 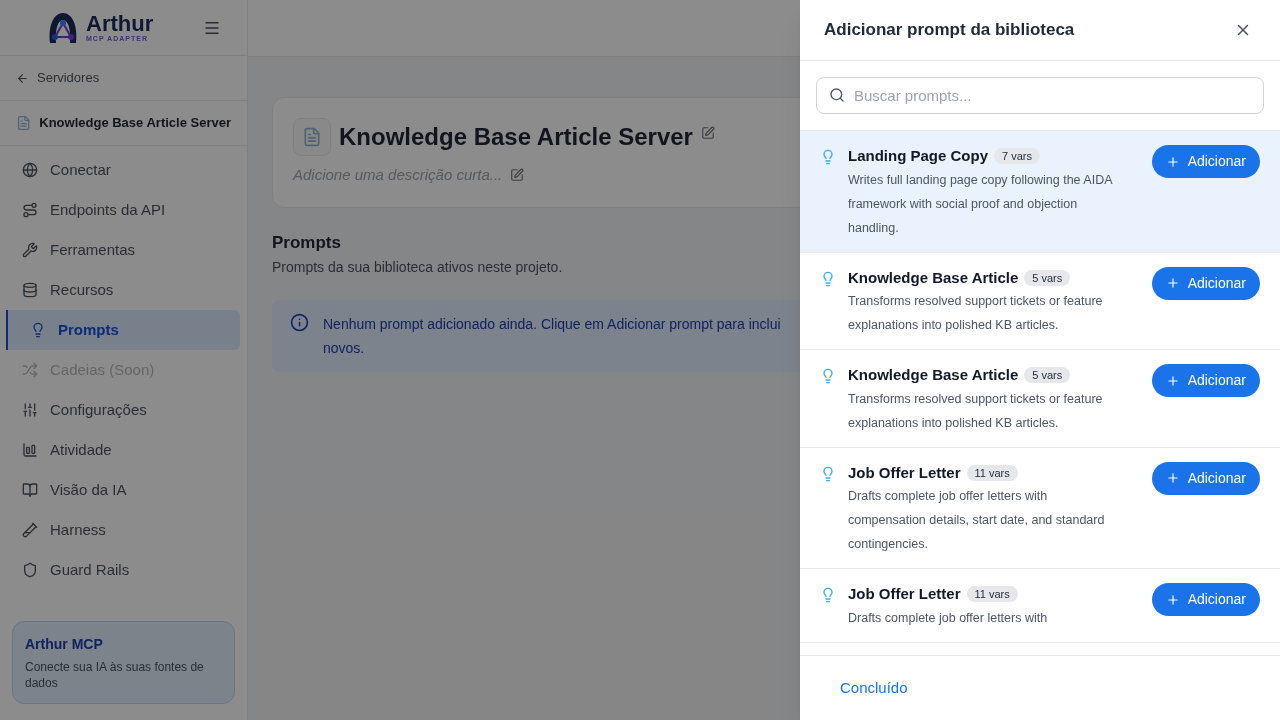 What do you see at coordinates (837, 95) in the screenshot?
I see `search-icon` at bounding box center [837, 95].